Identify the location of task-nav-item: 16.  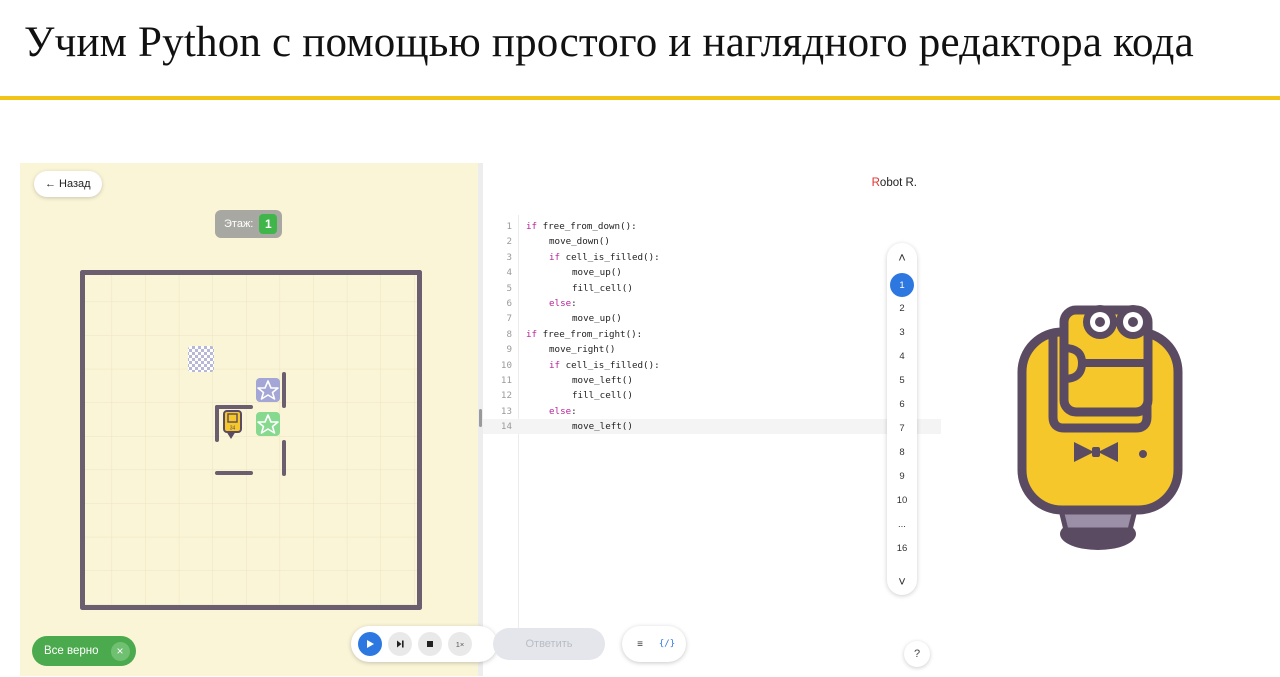
(902, 548).